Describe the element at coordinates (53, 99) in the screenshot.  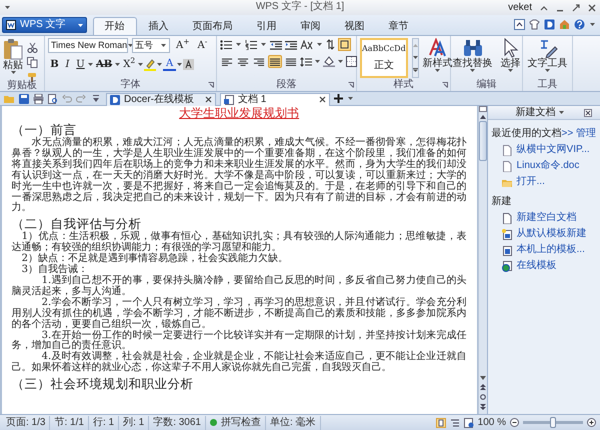
I see `print-preview-icon` at that location.